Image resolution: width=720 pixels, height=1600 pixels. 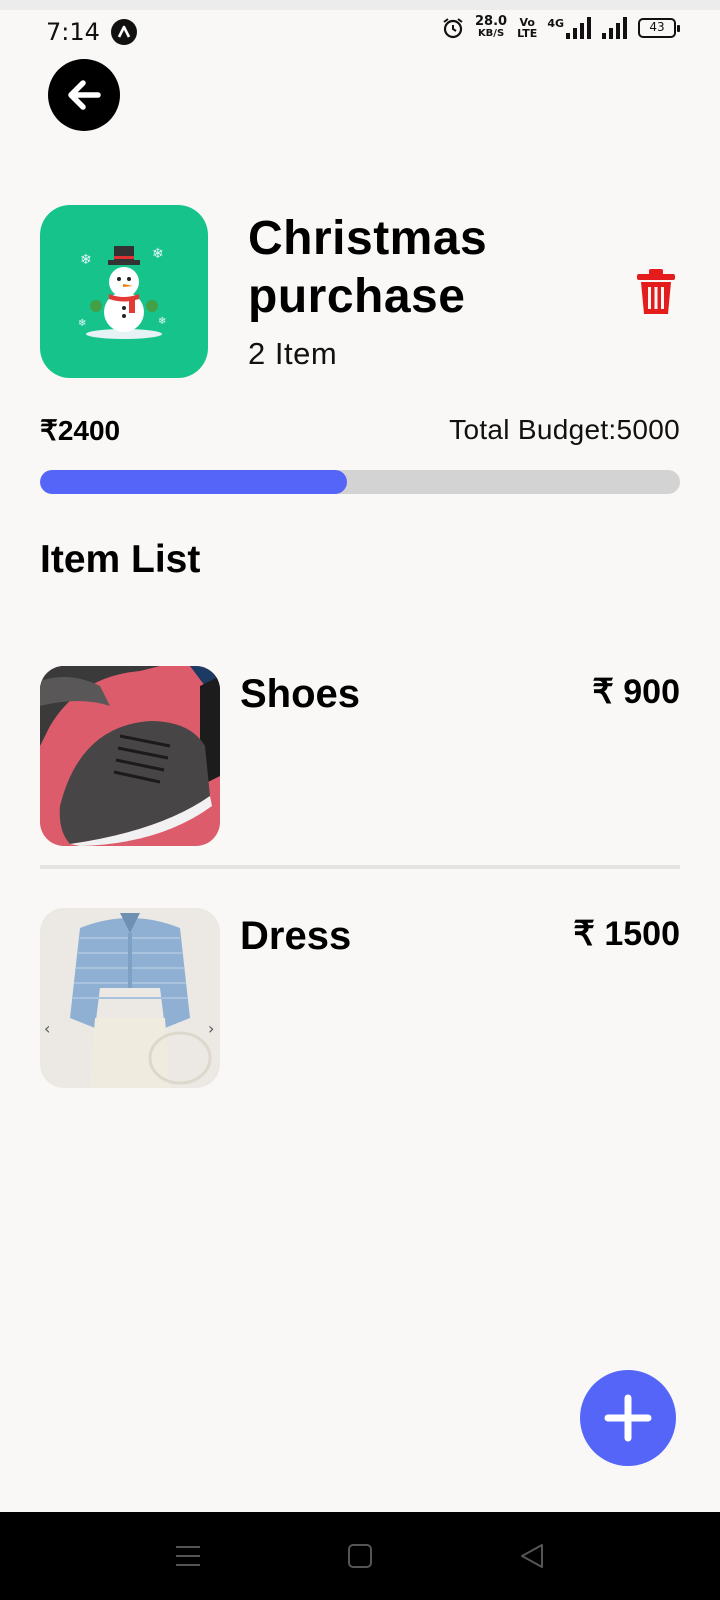 What do you see at coordinates (569, 28) in the screenshot?
I see `signal-strength-icon-1: 4G` at bounding box center [569, 28].